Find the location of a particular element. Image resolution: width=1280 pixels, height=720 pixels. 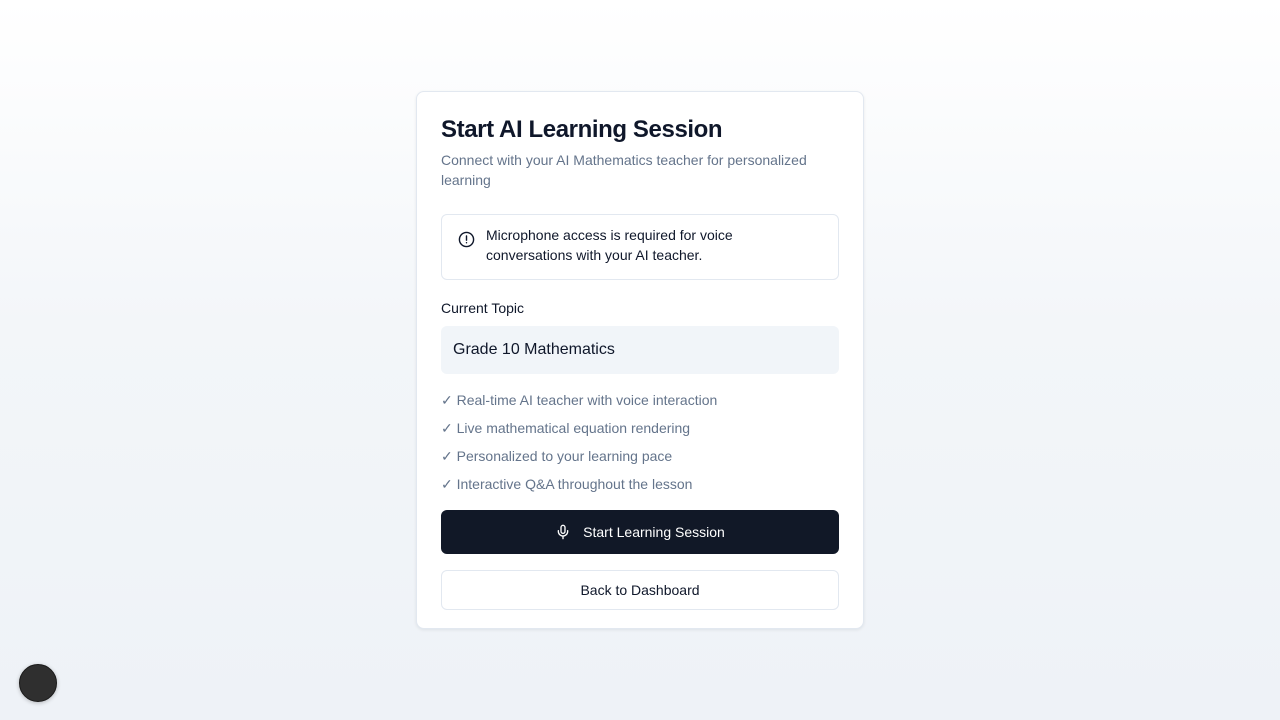

topic-label: Current Topic is located at coordinates (483, 308).